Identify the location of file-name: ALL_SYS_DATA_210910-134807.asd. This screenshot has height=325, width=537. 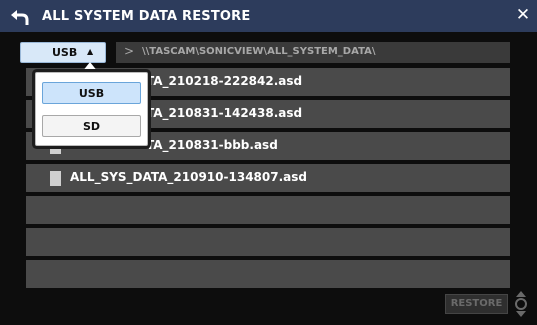
(188, 177).